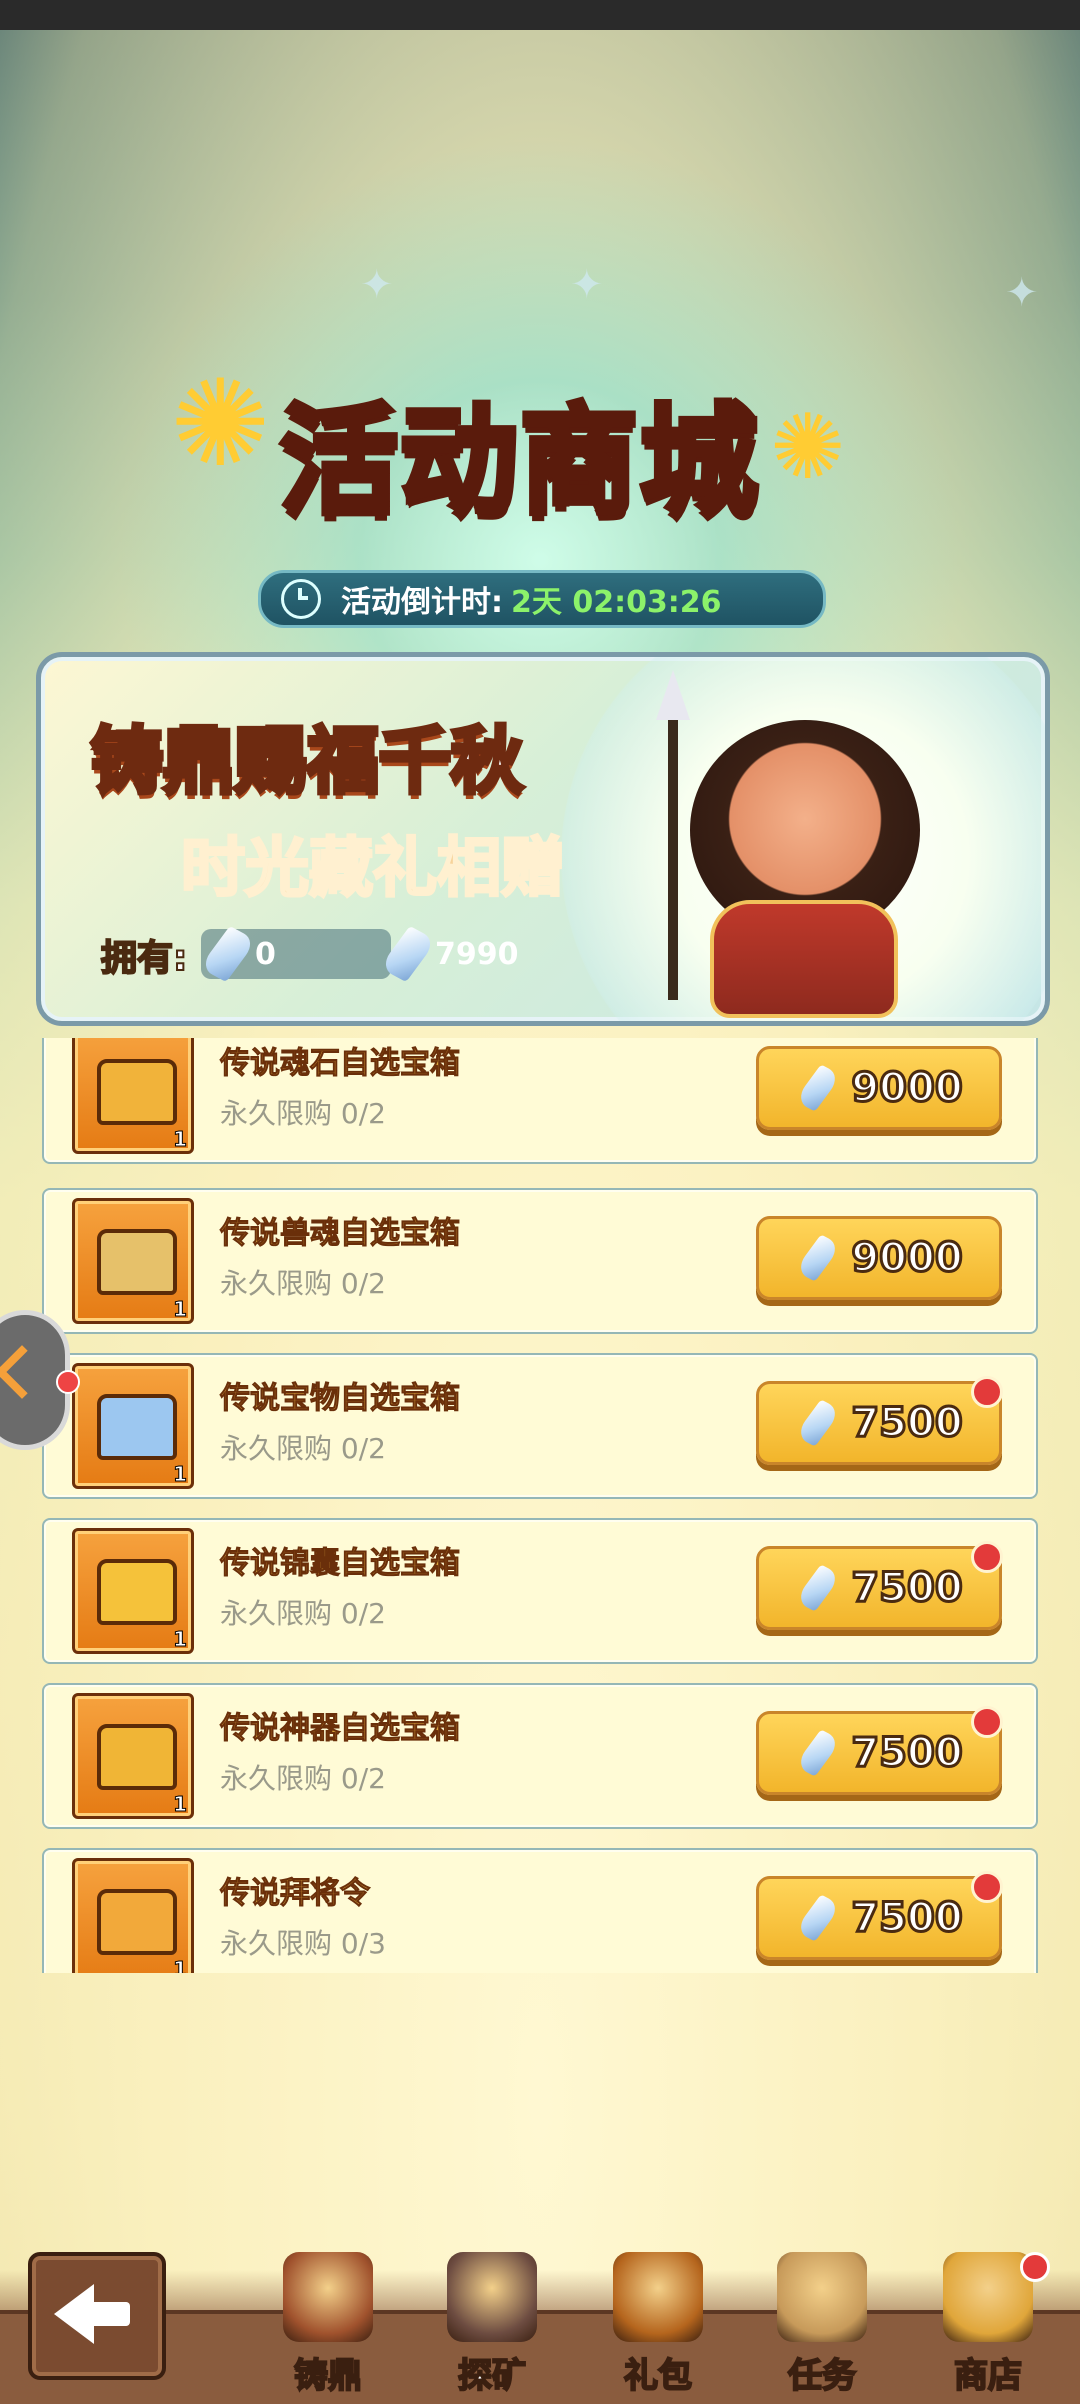  I want to click on back-arrow-icon, so click(74, 2314).